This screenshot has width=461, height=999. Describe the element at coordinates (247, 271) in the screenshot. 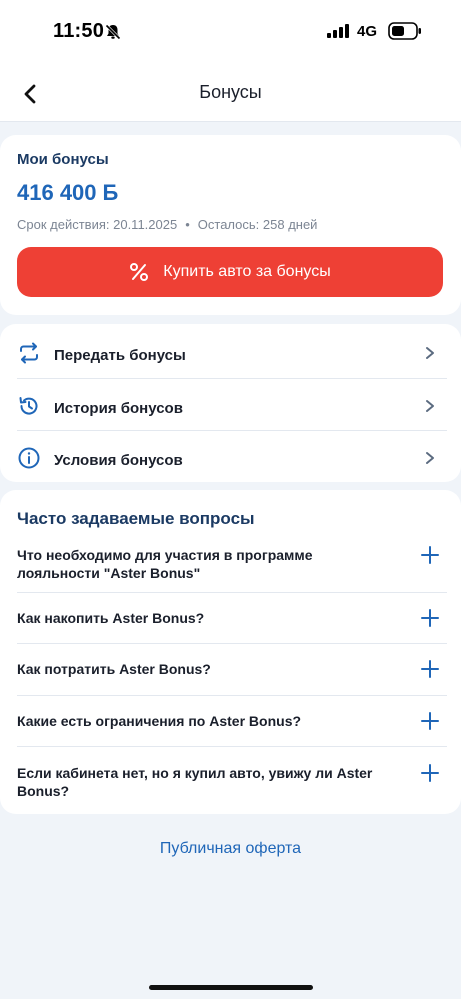

I see `buy-button-label: Купить авто за бонусы` at that location.